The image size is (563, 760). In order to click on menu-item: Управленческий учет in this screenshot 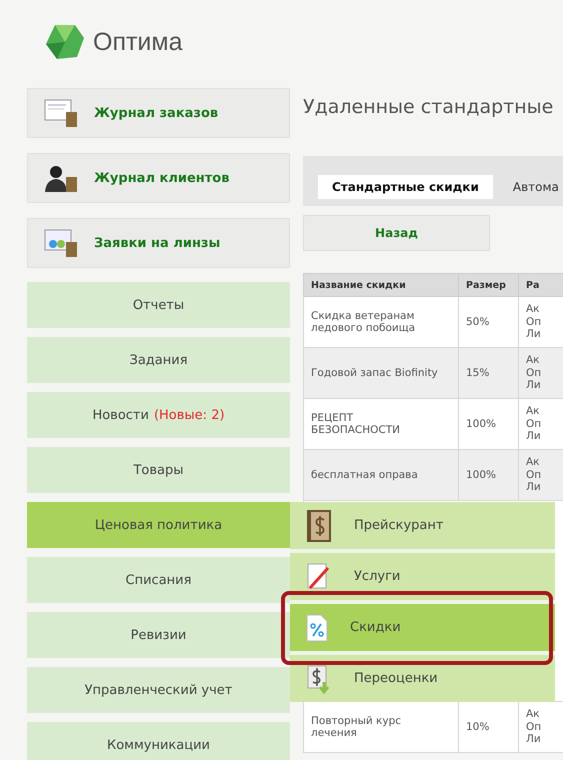, I will do `click(158, 690)`.